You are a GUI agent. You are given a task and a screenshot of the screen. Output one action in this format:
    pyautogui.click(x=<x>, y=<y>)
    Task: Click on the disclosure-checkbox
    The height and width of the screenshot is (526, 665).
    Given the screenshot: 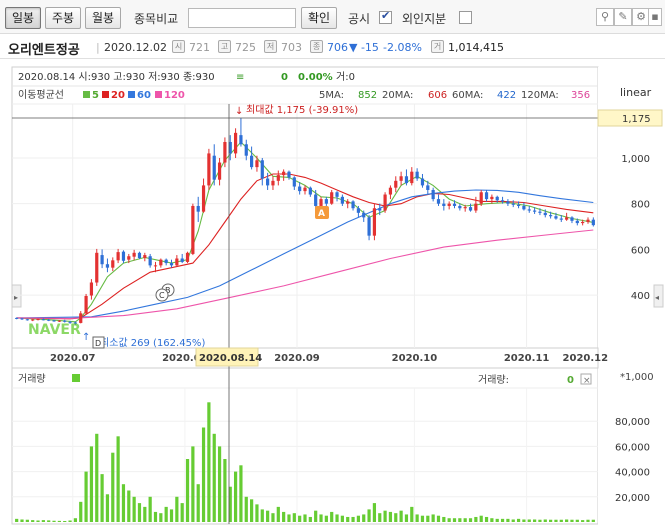 What is the action you would take?
    pyautogui.click(x=385, y=16)
    